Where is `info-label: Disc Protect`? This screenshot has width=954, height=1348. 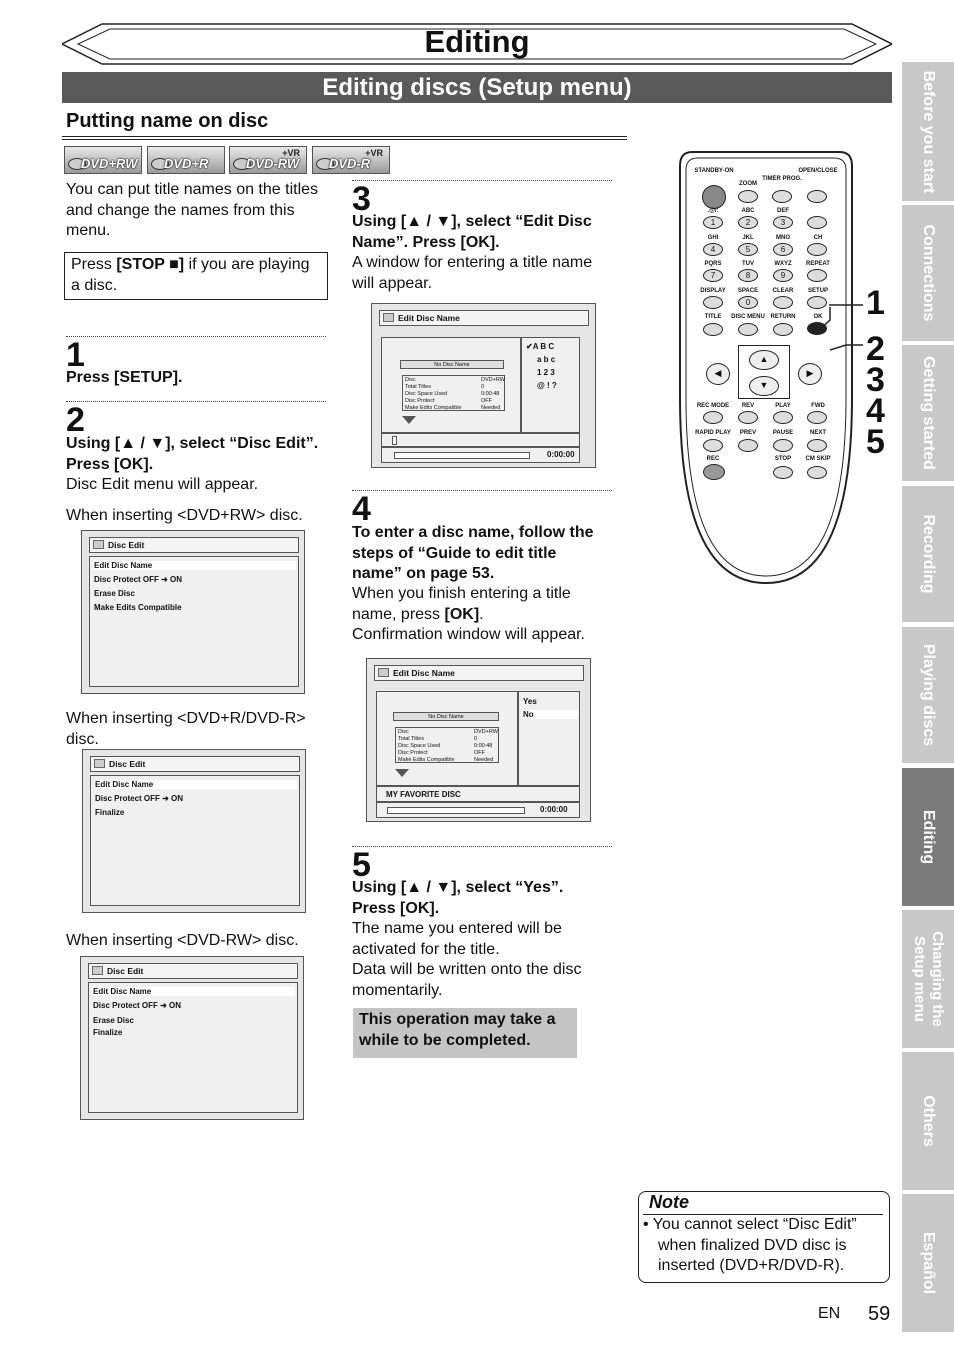
info-label: Disc Protect is located at coordinates (413, 753).